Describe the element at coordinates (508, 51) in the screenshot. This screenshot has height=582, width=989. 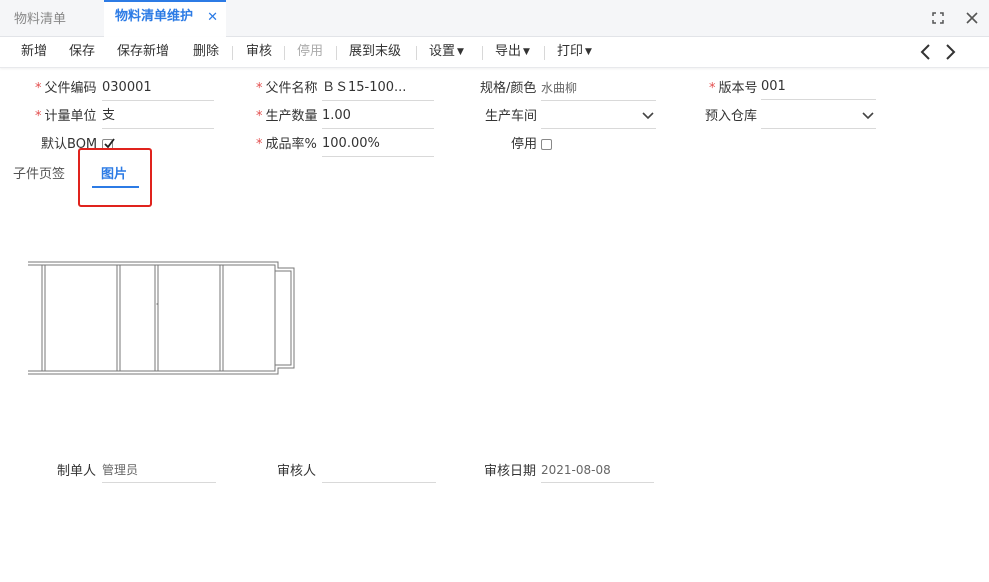
I see `export-label: 导出` at that location.